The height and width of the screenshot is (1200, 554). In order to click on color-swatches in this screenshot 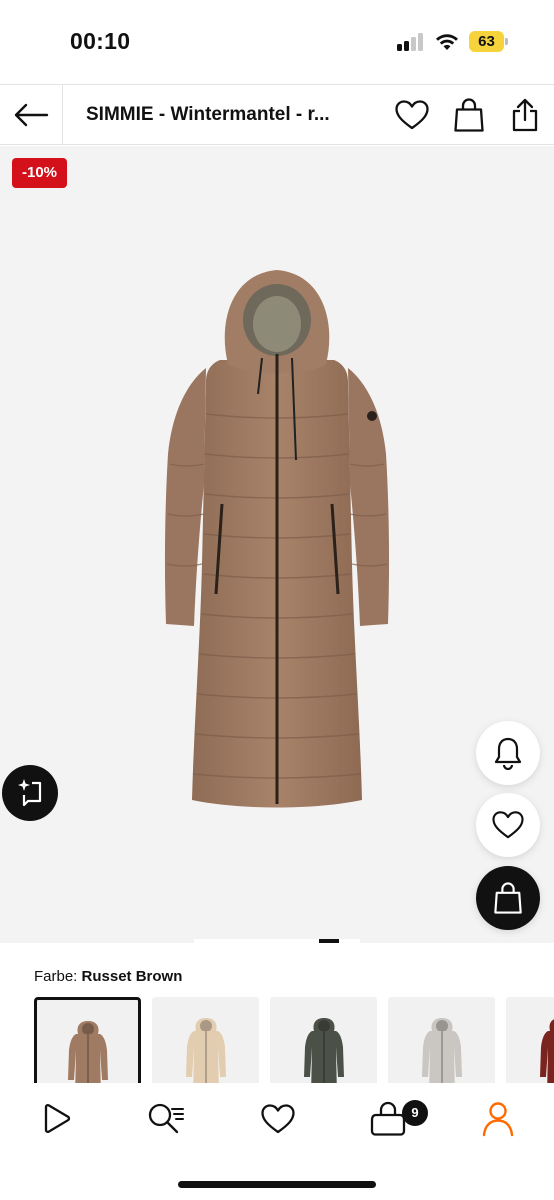, I will do `click(294, 1040)`.